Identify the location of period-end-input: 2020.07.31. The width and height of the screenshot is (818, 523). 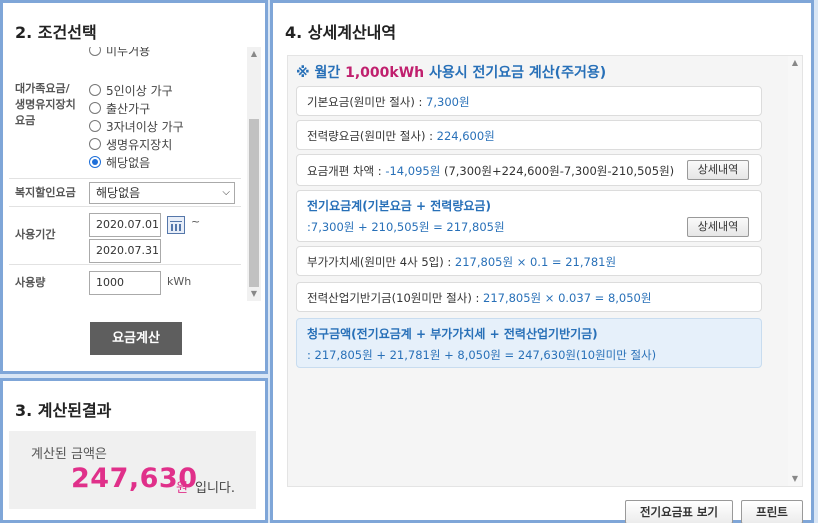
(125, 251).